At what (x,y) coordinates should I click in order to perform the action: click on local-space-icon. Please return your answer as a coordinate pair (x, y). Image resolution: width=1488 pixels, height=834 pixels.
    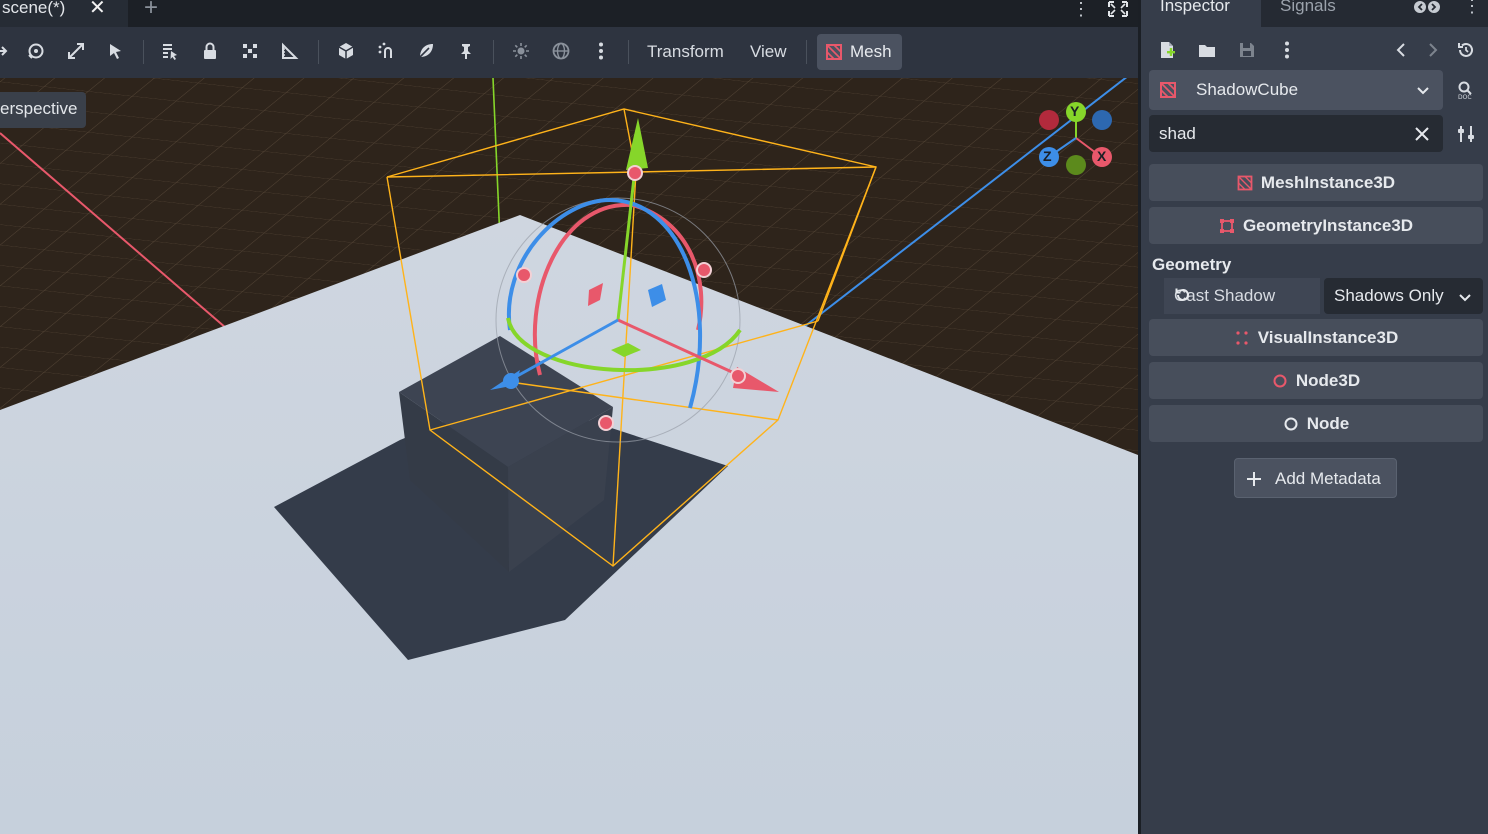
    Looking at the image, I should click on (346, 51).